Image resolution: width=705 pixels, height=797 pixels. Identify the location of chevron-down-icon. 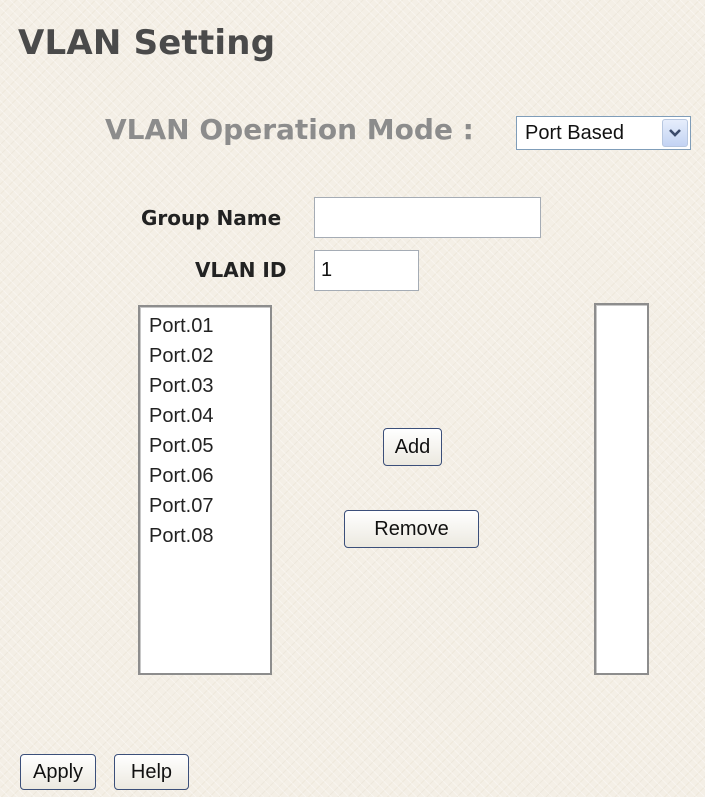
(675, 133).